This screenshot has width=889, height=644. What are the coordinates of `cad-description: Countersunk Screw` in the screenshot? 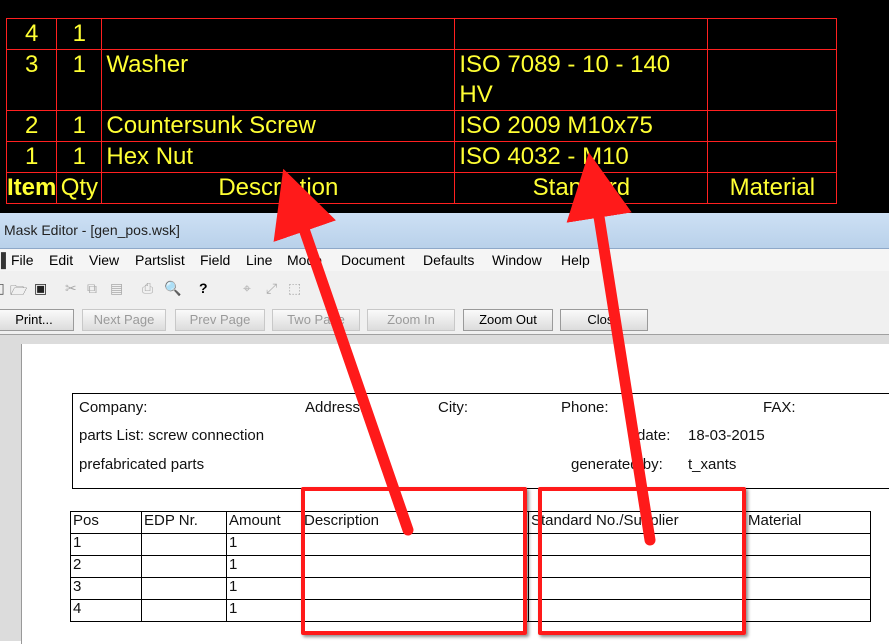 It's located at (278, 126).